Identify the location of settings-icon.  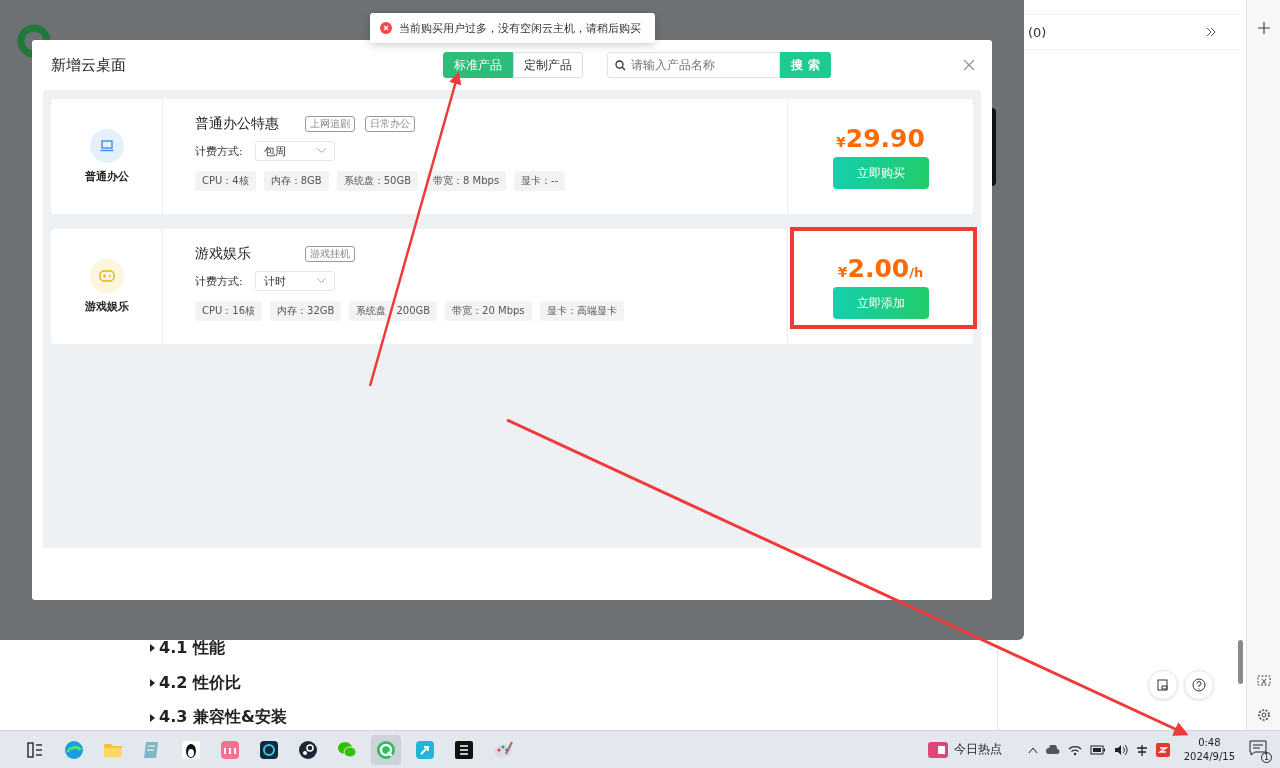
(1264, 715).